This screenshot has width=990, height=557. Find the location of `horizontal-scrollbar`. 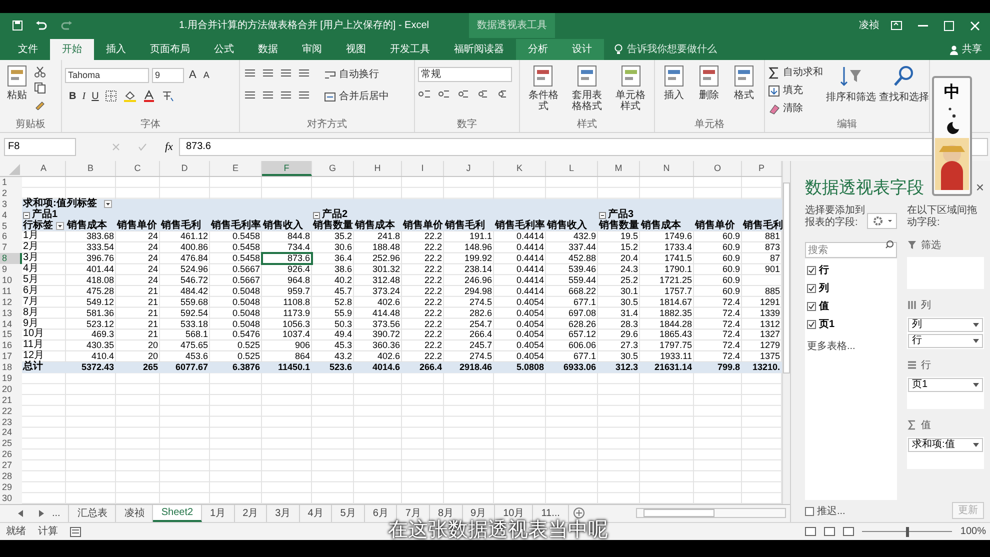

horizontal-scrollbar is located at coordinates (711, 513).